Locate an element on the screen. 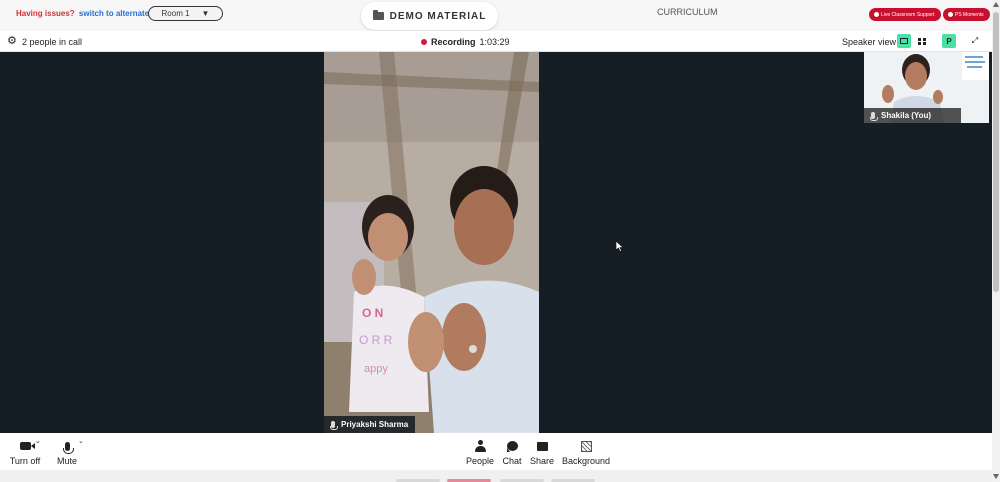 The height and width of the screenshot is (482, 1000). scroll-down-icon is located at coordinates (996, 476).